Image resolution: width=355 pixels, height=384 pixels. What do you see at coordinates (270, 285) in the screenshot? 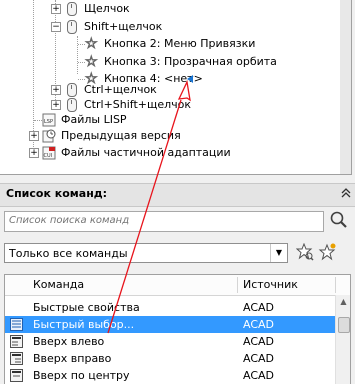
I see `column-header-source: Источник` at bounding box center [270, 285].